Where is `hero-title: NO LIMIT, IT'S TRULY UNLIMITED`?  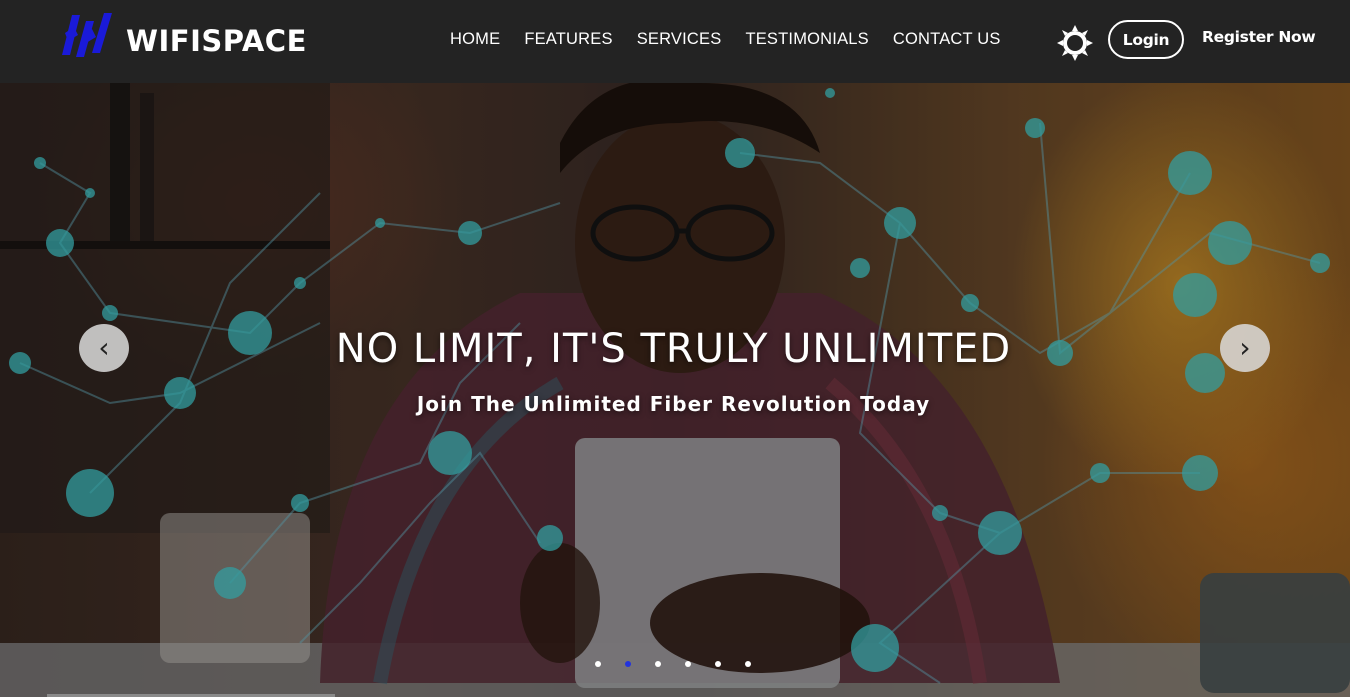
hero-title: NO LIMIT, IT'S TRULY UNLIMITED is located at coordinates (673, 349).